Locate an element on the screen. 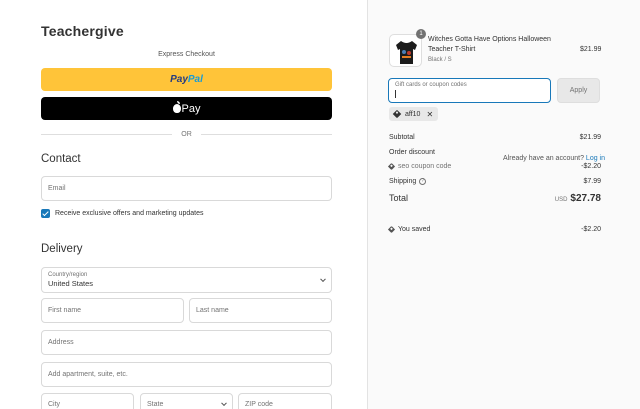  coupon-input: Gift cards or coupon codes is located at coordinates (469, 90).